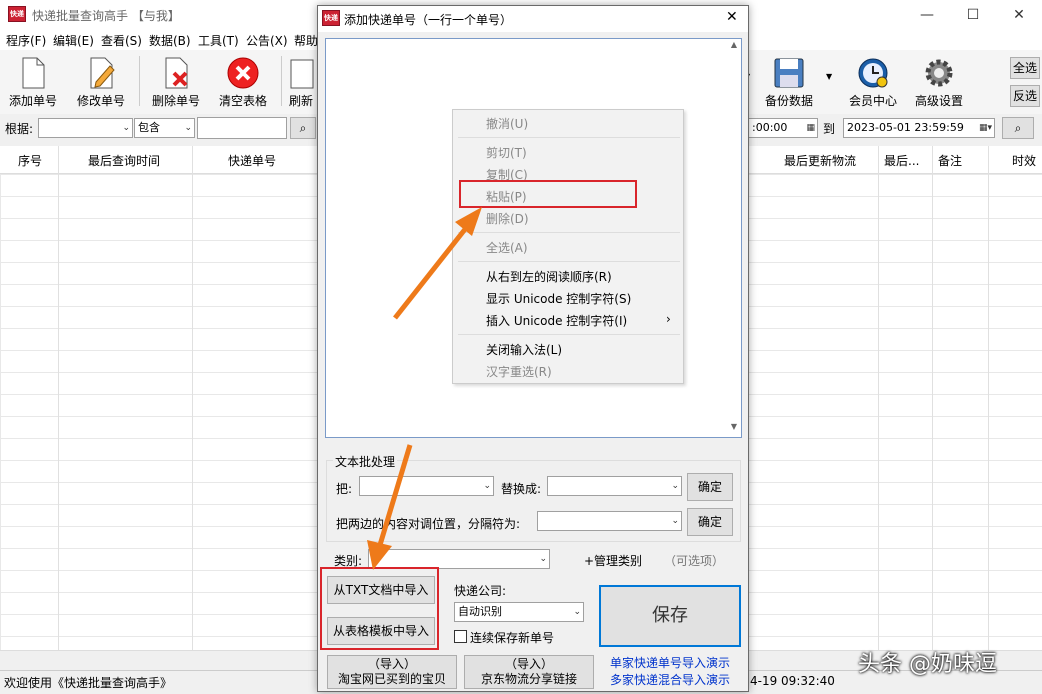  I want to click on arrow-to-import, so click(395, 495).